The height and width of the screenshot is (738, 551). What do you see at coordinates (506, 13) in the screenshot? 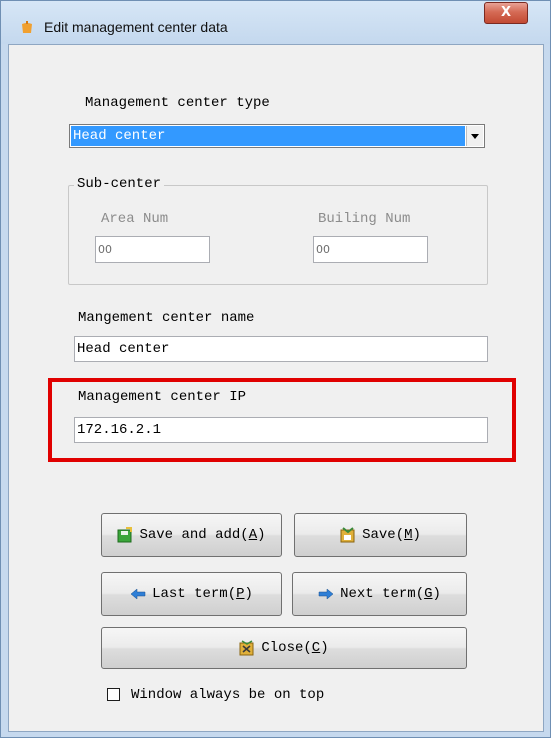
I see `close-window-button: X` at bounding box center [506, 13].